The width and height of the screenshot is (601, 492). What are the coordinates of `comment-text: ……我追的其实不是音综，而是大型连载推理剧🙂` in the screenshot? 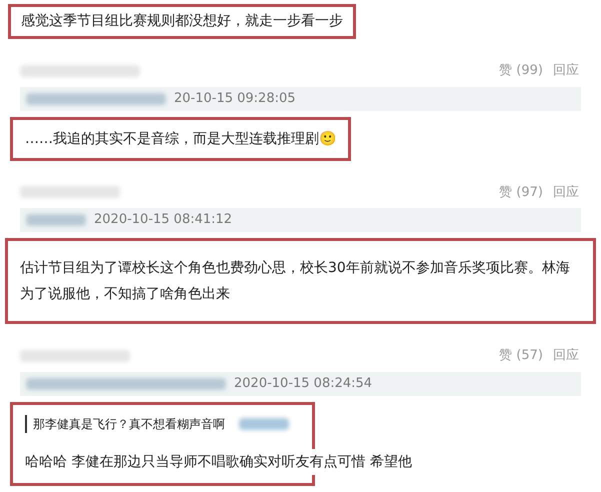 It's located at (180, 139).